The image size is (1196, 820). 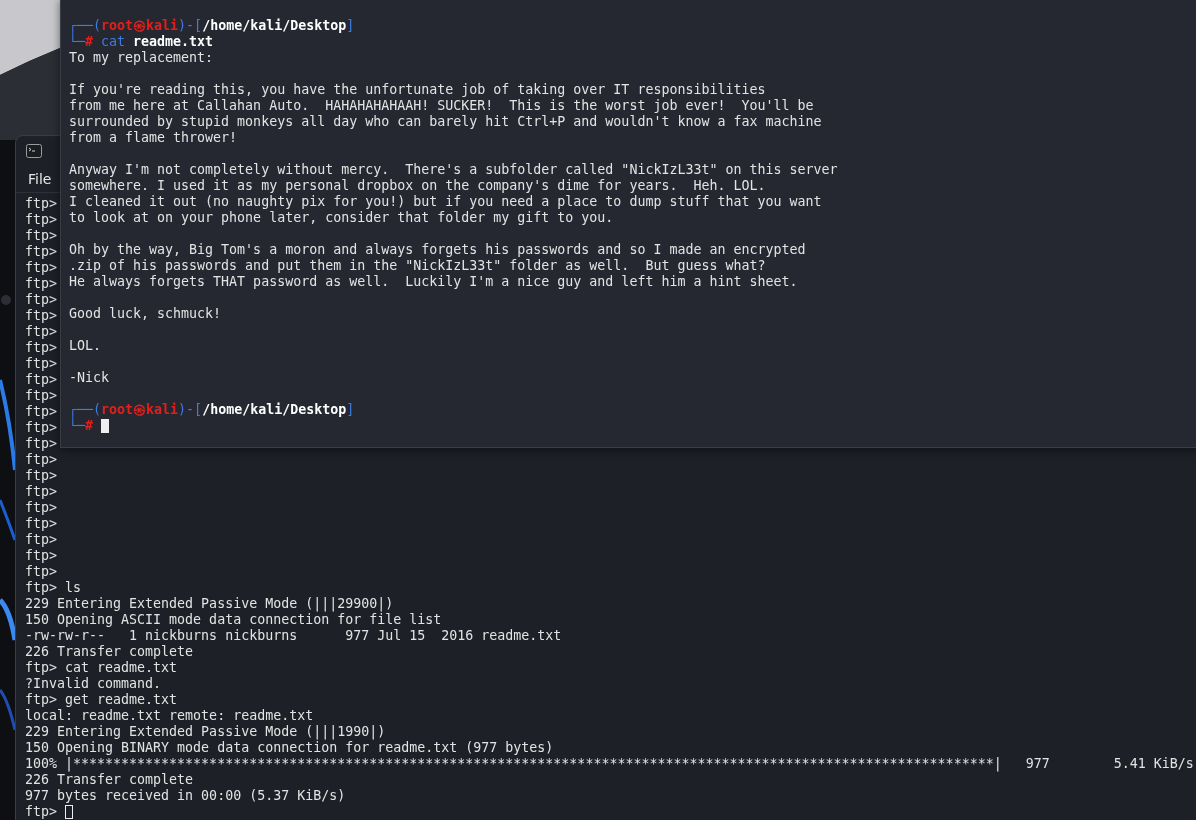 What do you see at coordinates (205, 732) in the screenshot?
I see `terminal-line: 229 Entering Extended Passive Mode (|||1990|)` at bounding box center [205, 732].